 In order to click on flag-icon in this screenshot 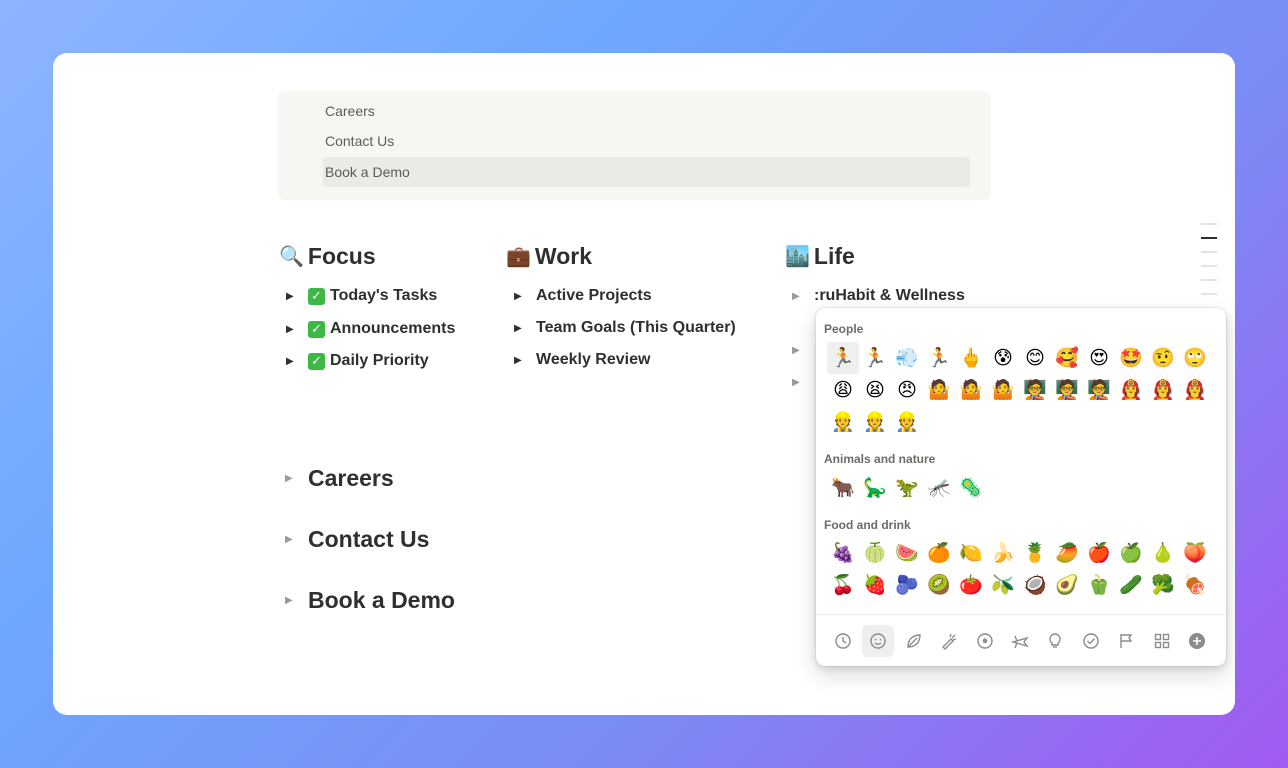, I will do `click(1126, 641)`.